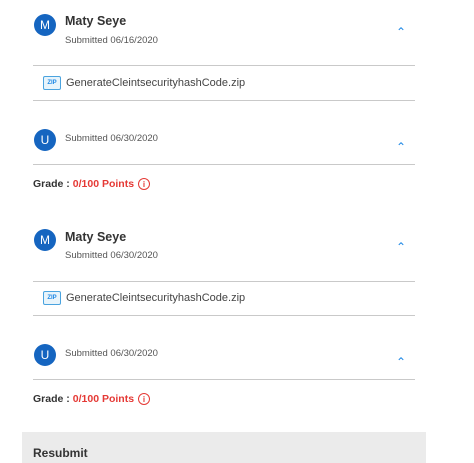  What do you see at coordinates (60, 453) in the screenshot?
I see `resubmit-heading: Resubmit` at bounding box center [60, 453].